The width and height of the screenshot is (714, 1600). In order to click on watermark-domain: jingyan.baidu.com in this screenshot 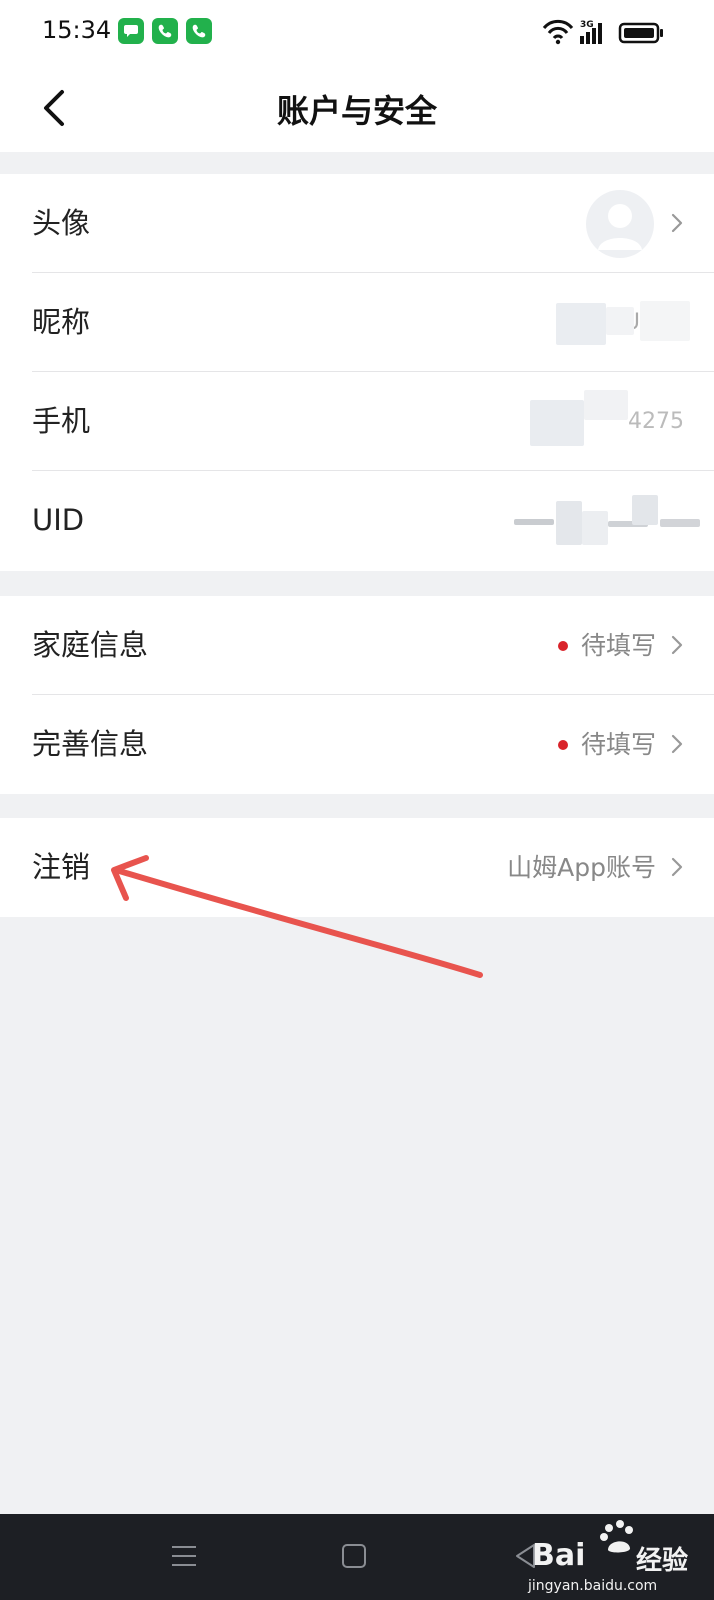, I will do `click(593, 1586)`.